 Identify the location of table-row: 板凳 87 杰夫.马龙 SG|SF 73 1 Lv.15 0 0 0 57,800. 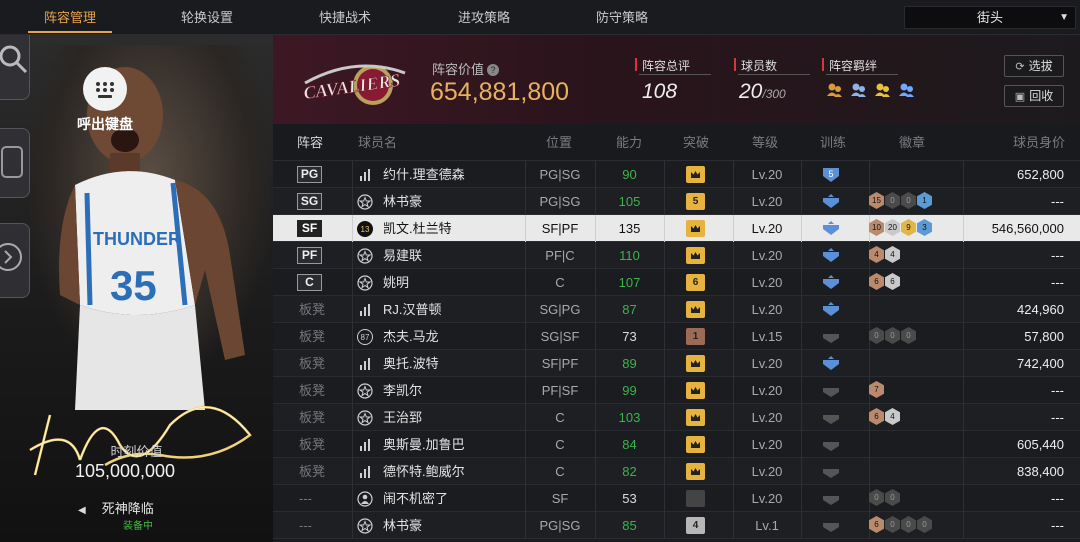
(676, 336).